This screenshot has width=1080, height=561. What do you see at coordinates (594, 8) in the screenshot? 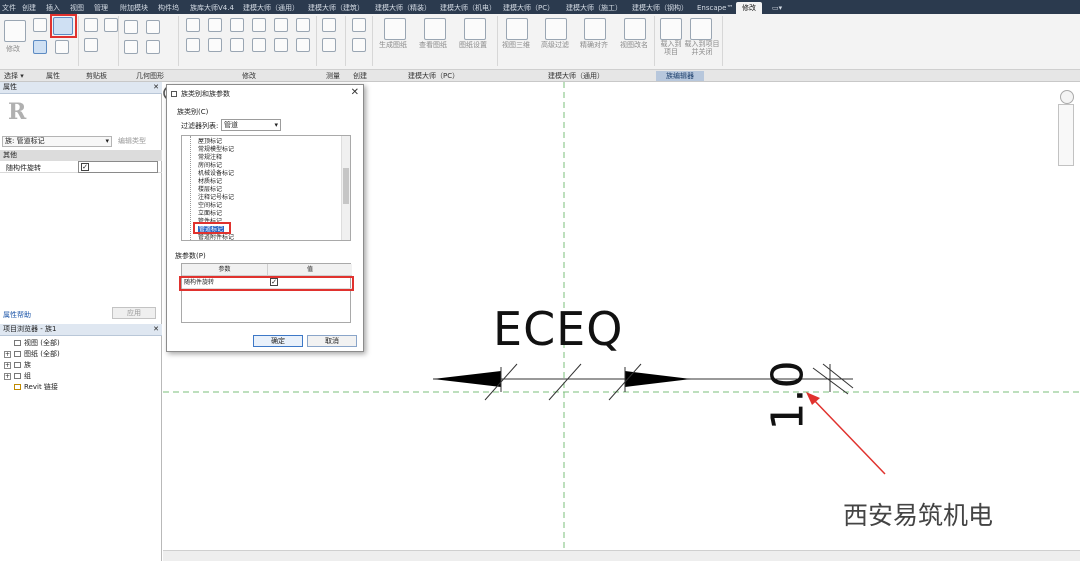
I see `tab-modeling-construction: 建模大师（施工）` at bounding box center [594, 8].